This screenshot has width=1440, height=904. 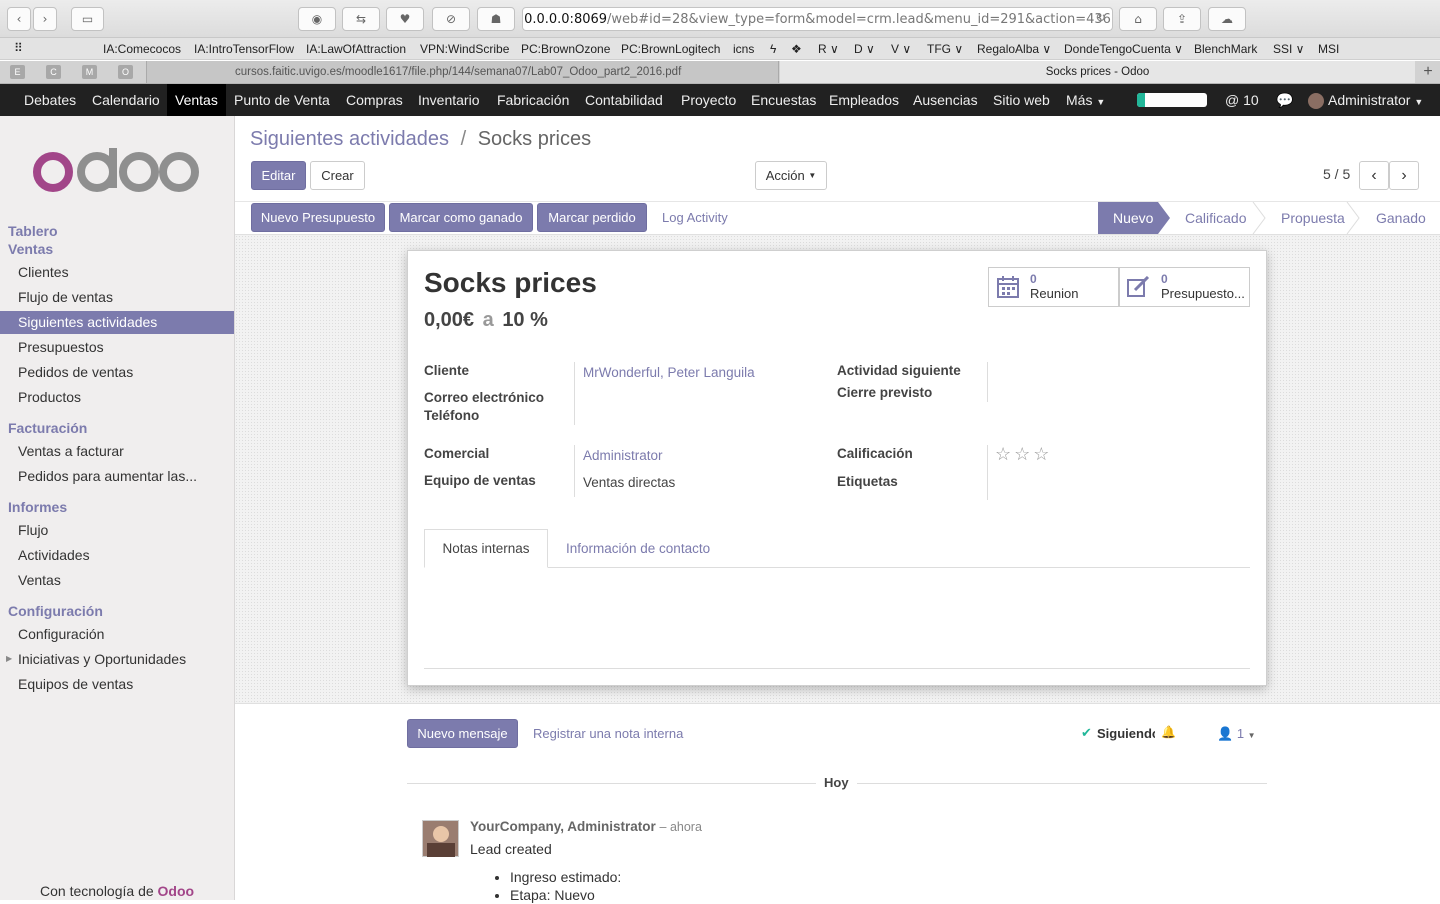 I want to click on sidebar-item-flujo-de-ventas: Flujo de ventas, so click(x=117, y=297).